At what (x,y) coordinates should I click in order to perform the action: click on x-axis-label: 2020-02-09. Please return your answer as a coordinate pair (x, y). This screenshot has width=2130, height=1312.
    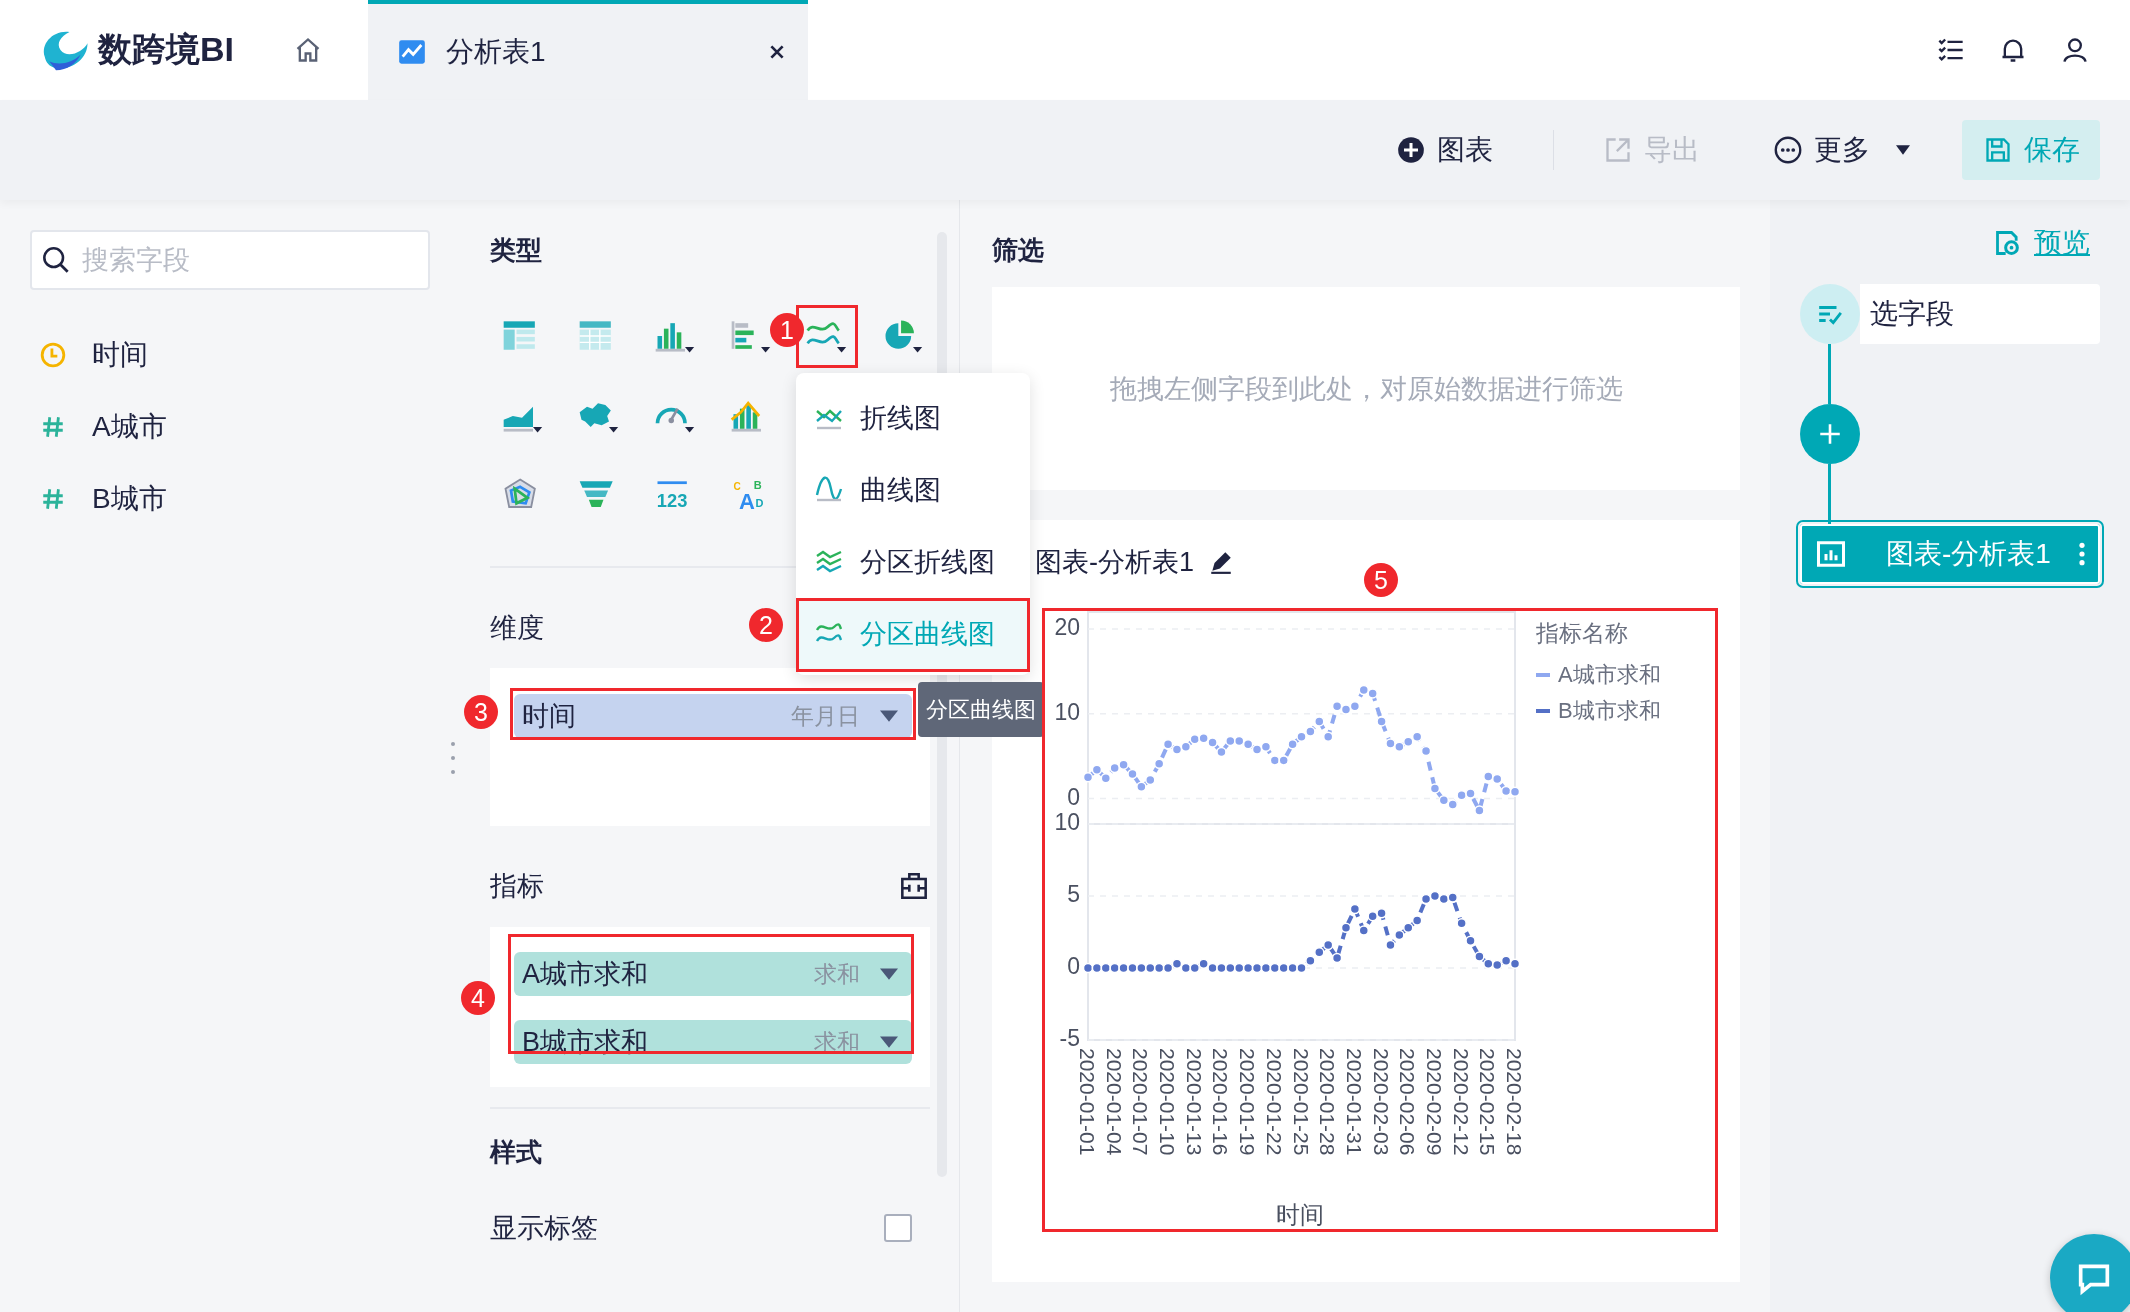
    Looking at the image, I should click on (1434, 1102).